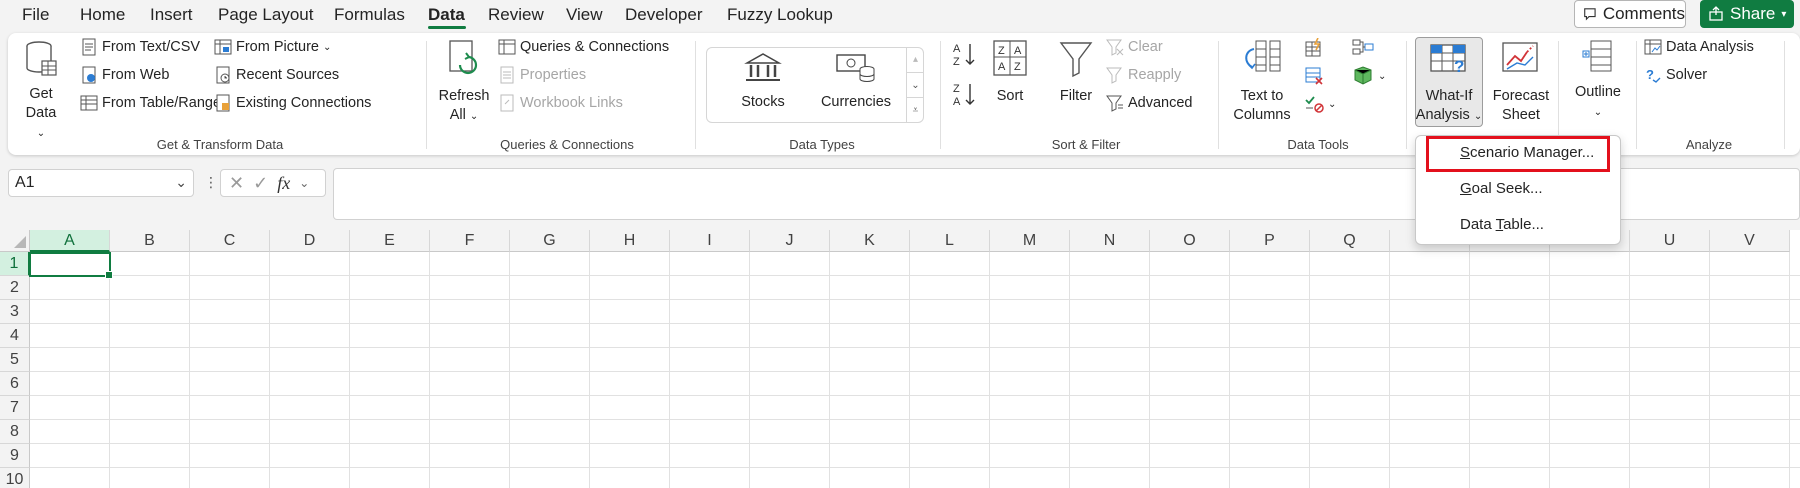  I want to click on chevron-down-icon: ▾, so click(1784, 14).